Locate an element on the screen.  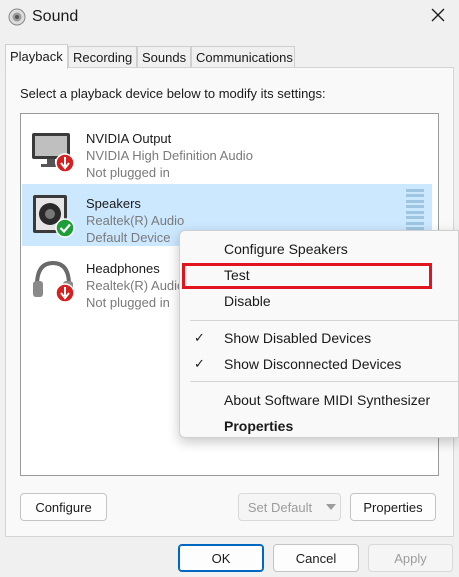
tab-communications: Communications is located at coordinates (243, 57).